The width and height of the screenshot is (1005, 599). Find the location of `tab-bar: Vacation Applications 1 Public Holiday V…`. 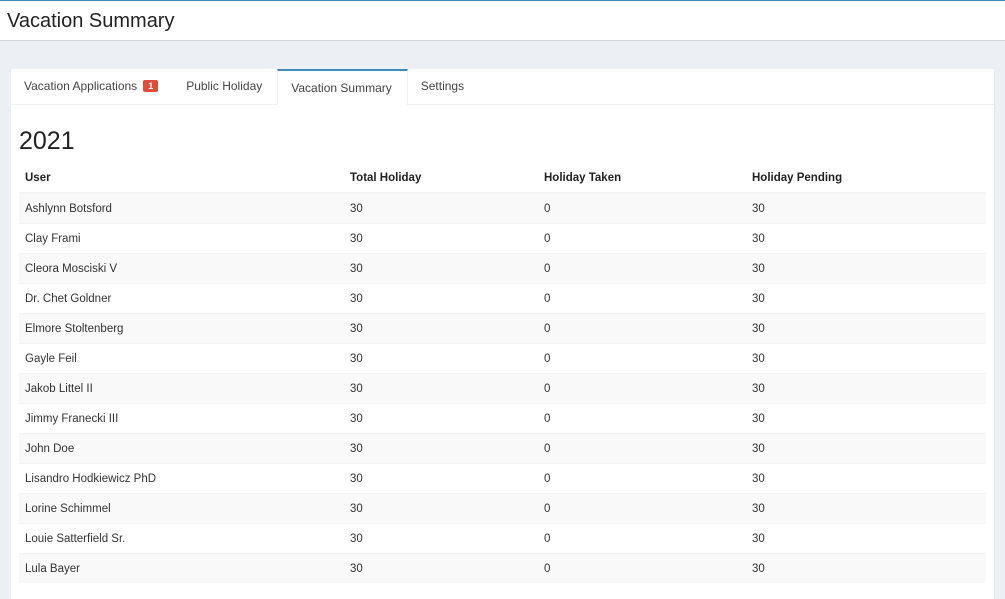

tab-bar: Vacation Applications 1 Public Holiday V… is located at coordinates (502, 87).